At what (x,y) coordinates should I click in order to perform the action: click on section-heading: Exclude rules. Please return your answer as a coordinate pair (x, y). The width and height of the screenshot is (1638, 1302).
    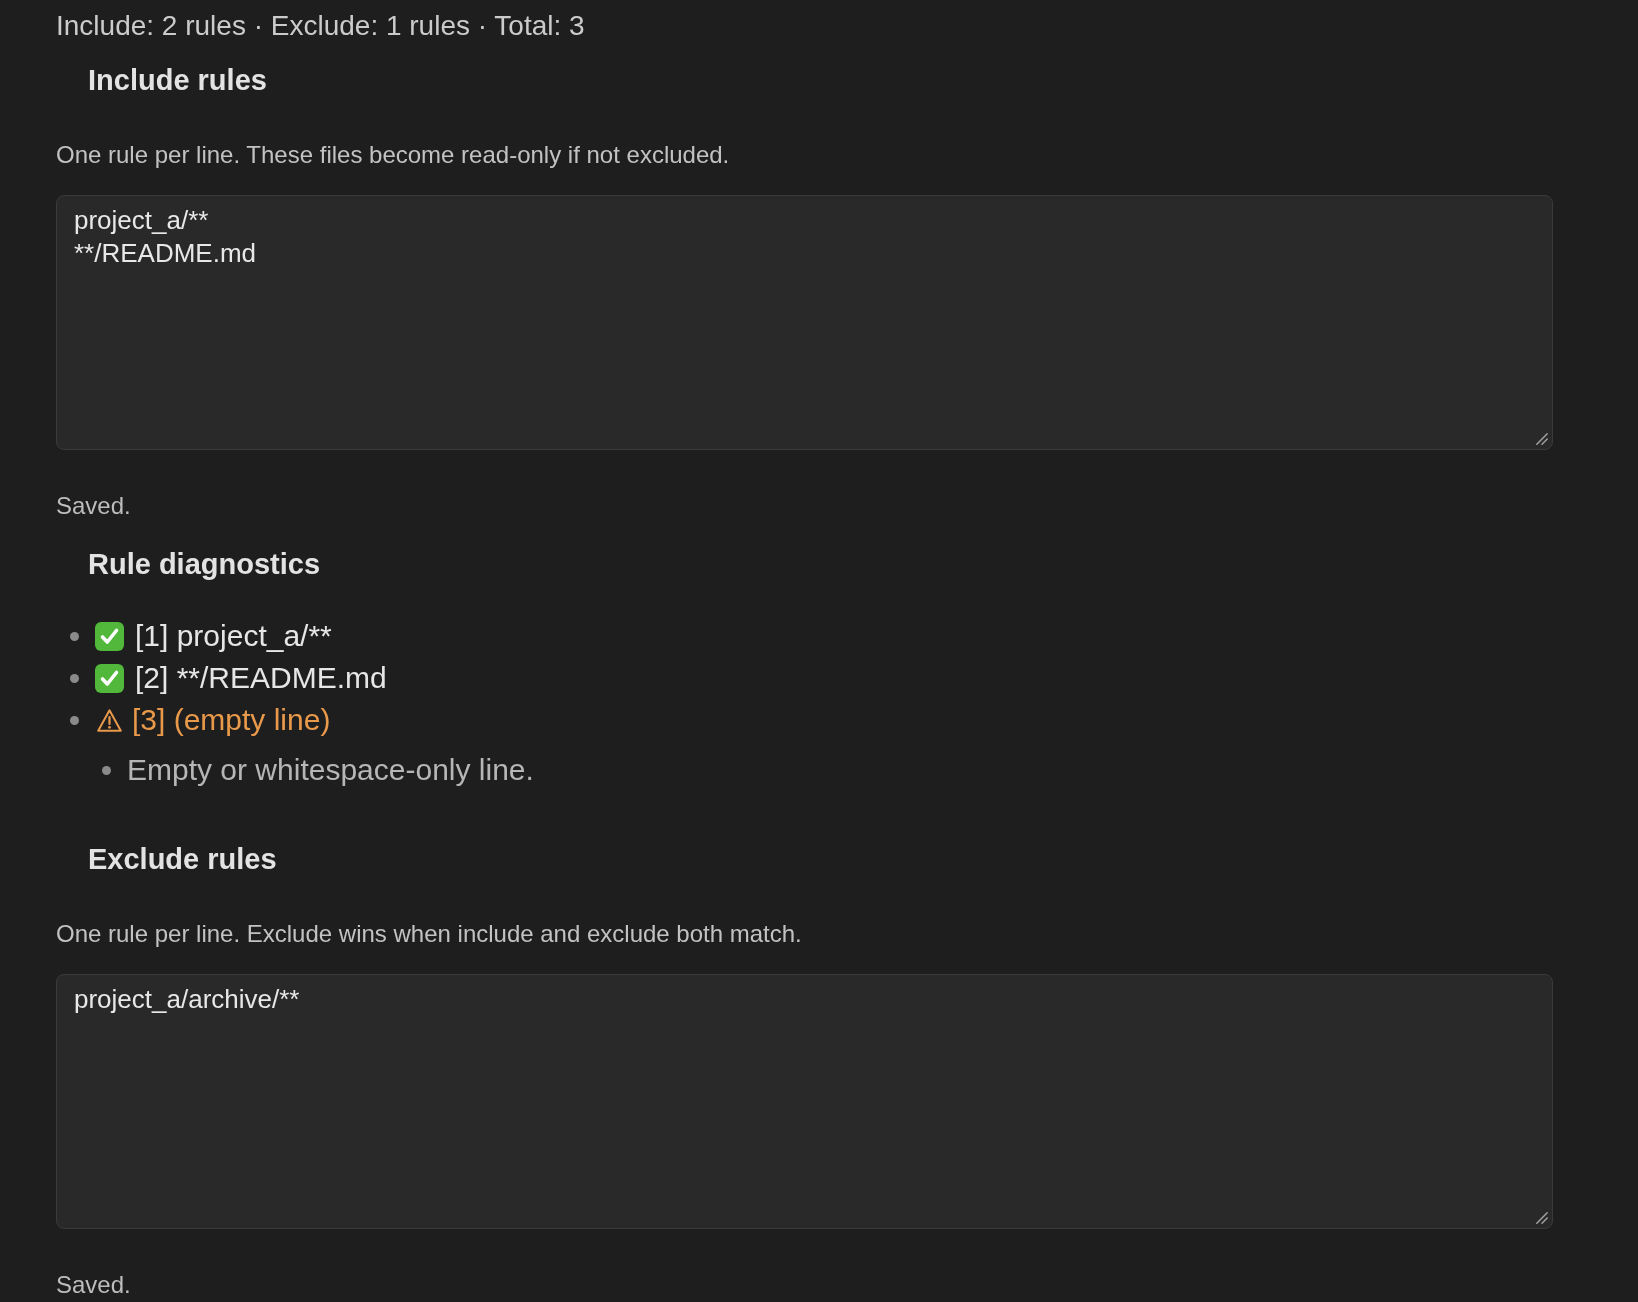
    Looking at the image, I should click on (182, 859).